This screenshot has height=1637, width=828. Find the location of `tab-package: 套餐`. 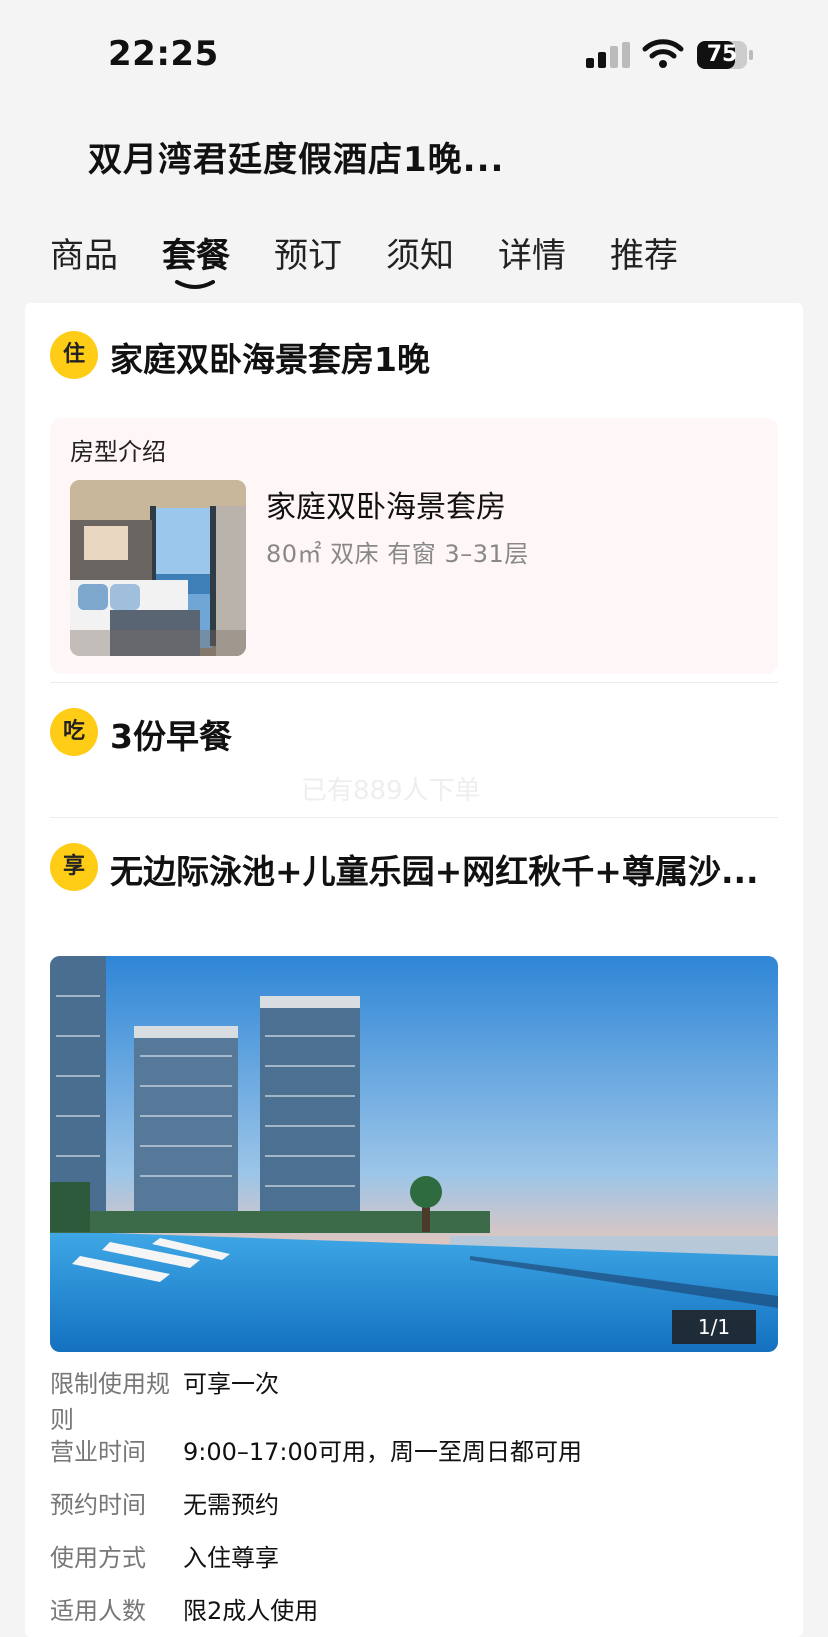

tab-package: 套餐 is located at coordinates (196, 252).